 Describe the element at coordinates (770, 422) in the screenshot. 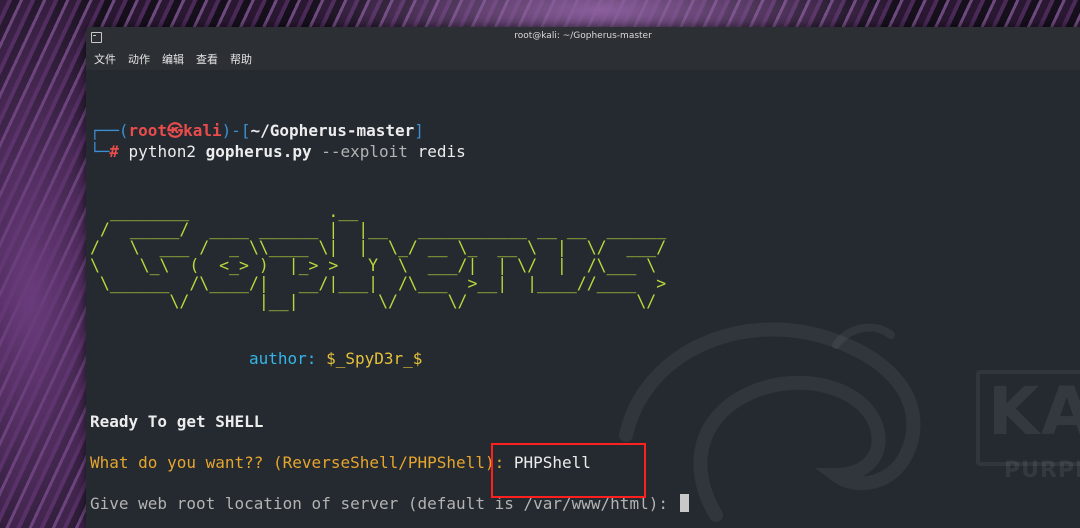

I see `kali-dragon-icon` at that location.